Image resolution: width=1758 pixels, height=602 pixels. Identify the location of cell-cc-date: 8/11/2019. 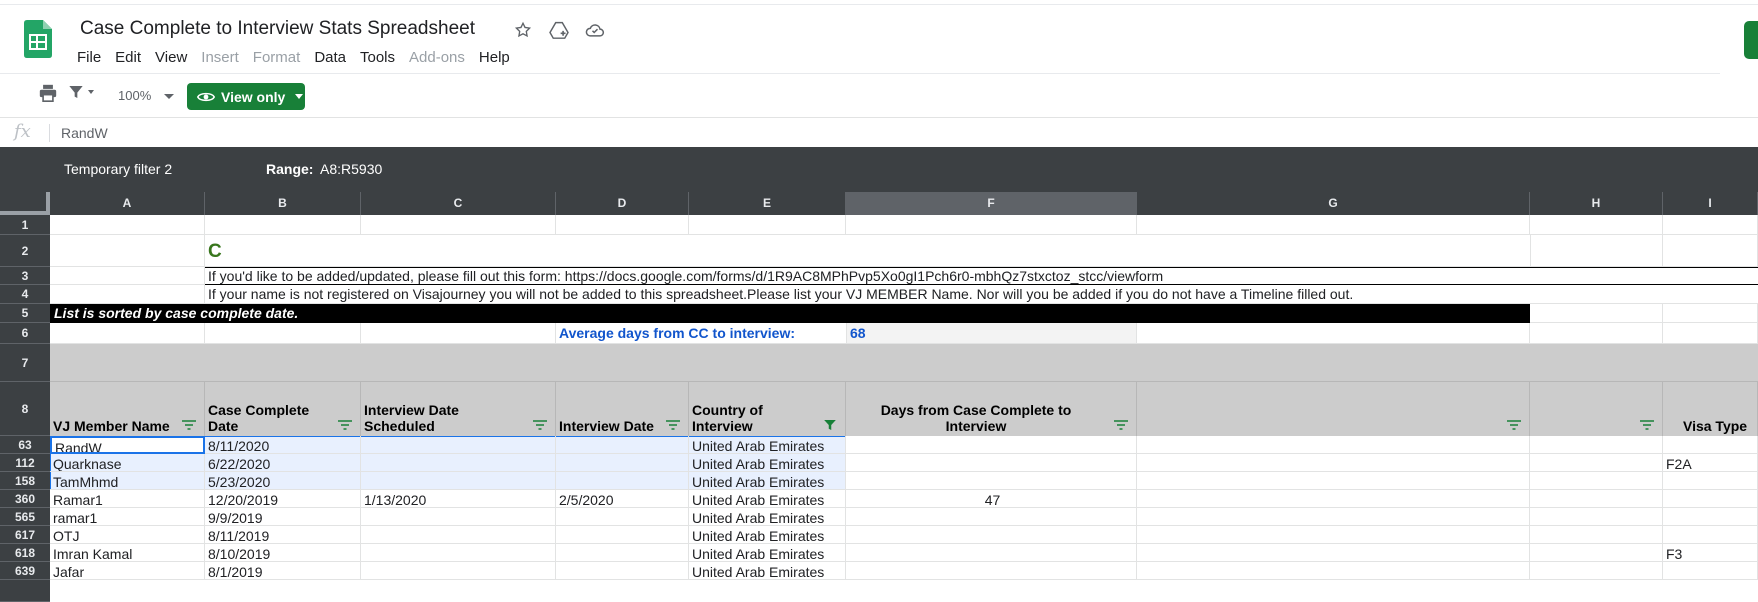
(283, 535).